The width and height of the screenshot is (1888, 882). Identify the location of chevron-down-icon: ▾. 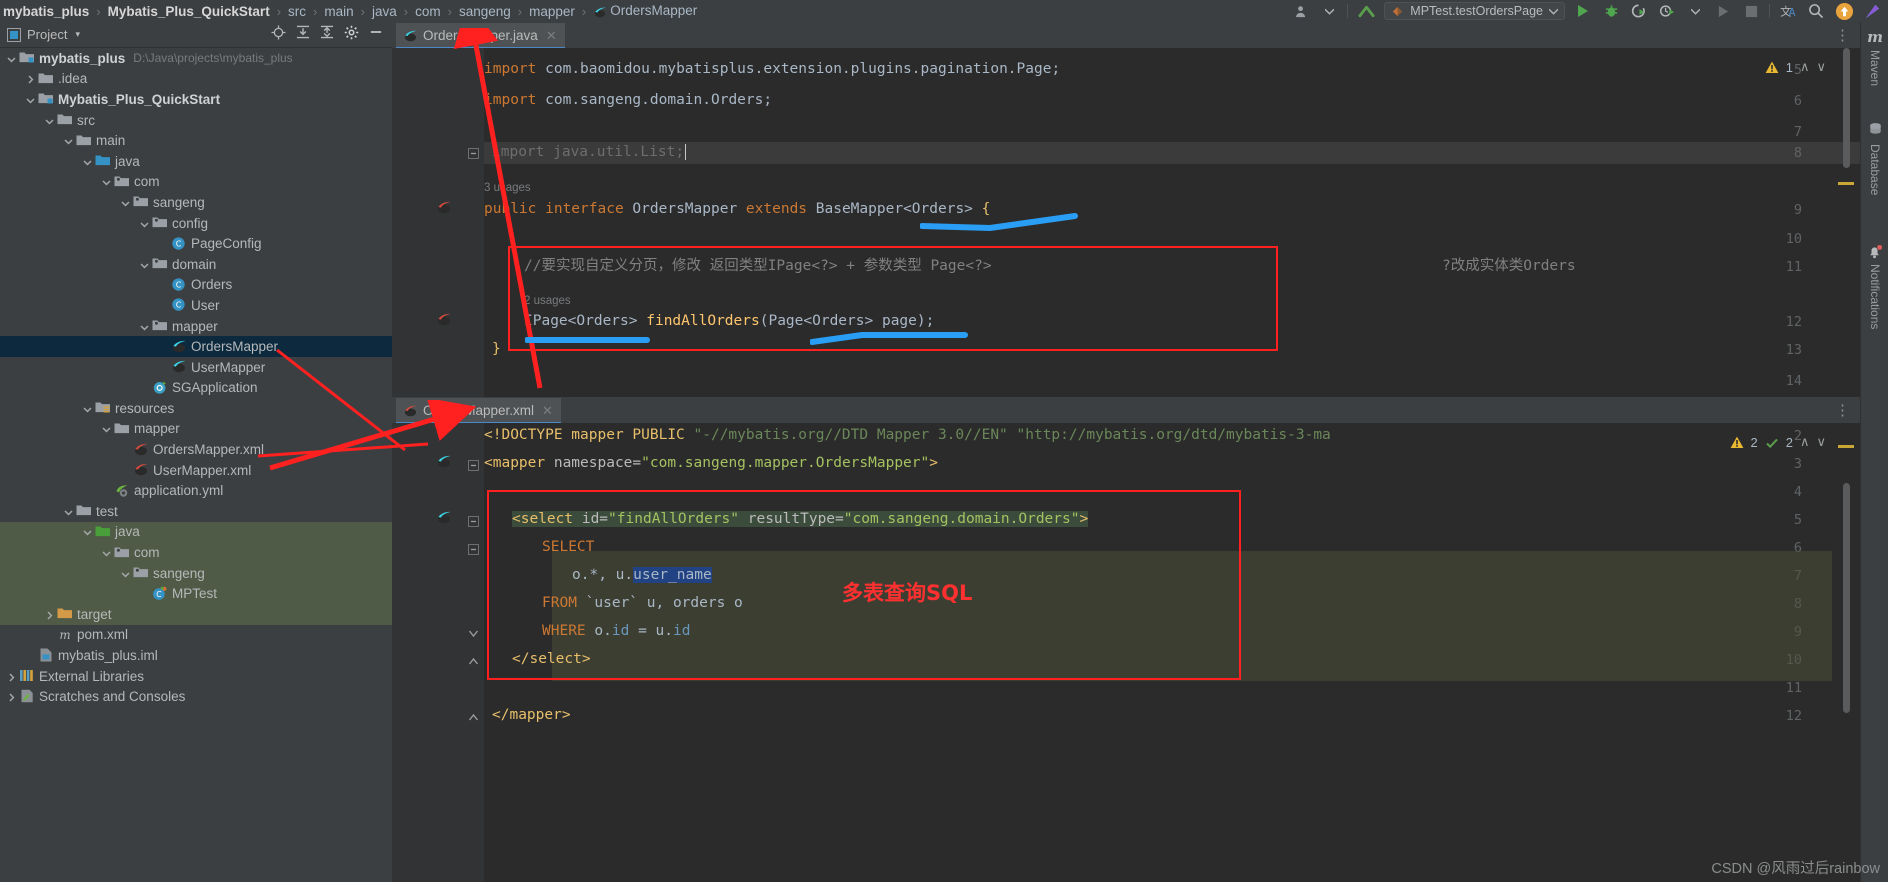
(77, 34).